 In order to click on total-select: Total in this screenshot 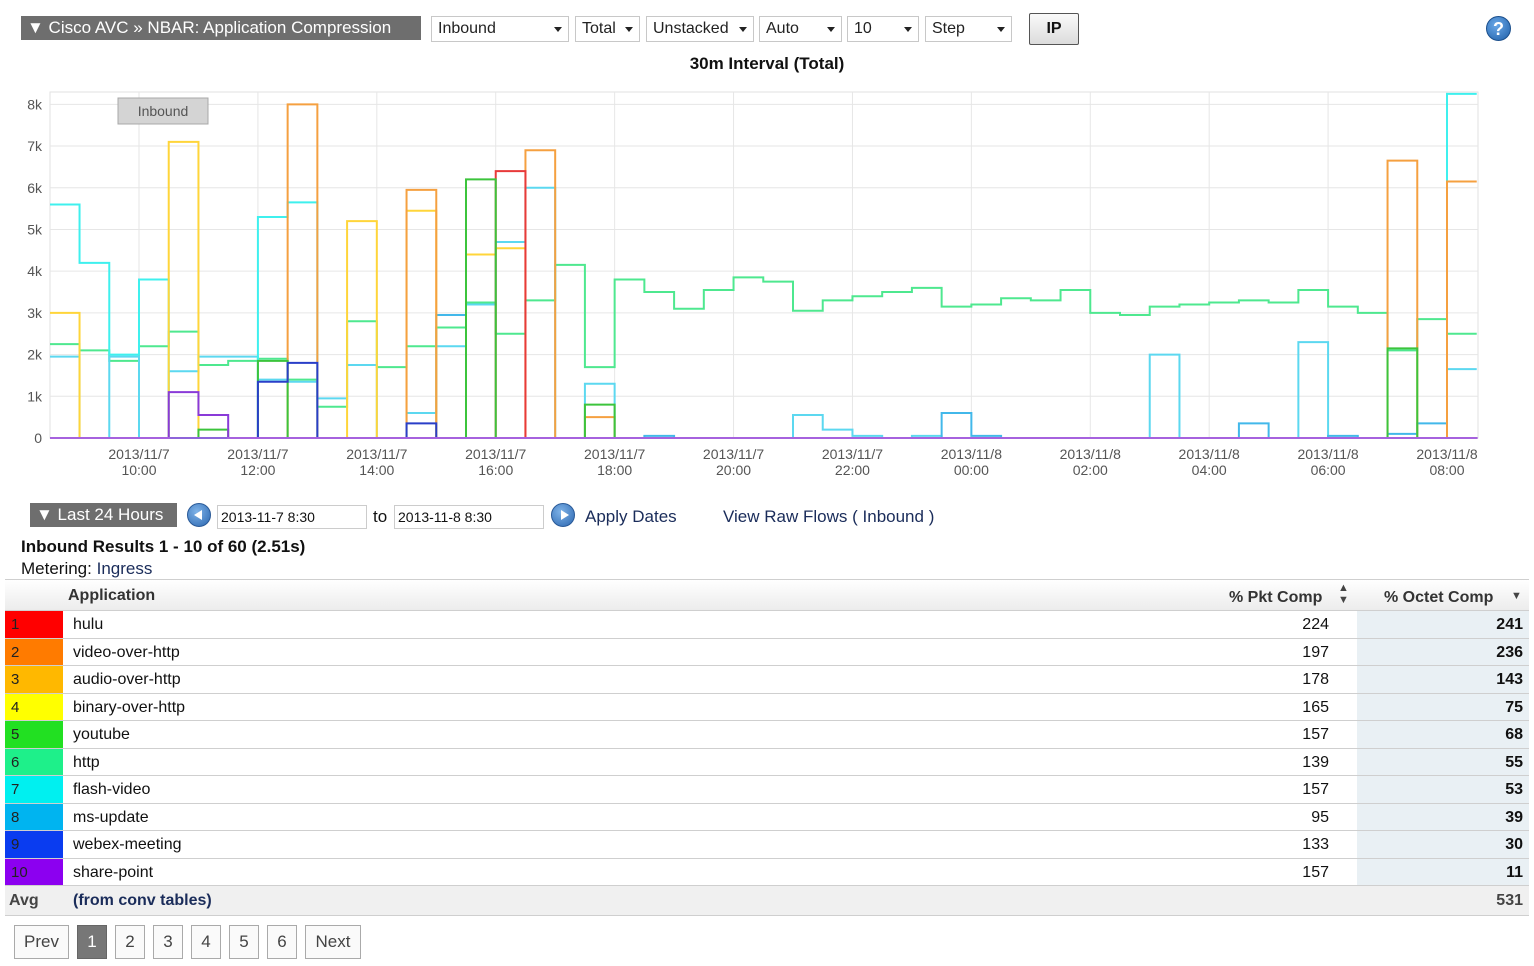, I will do `click(607, 29)`.